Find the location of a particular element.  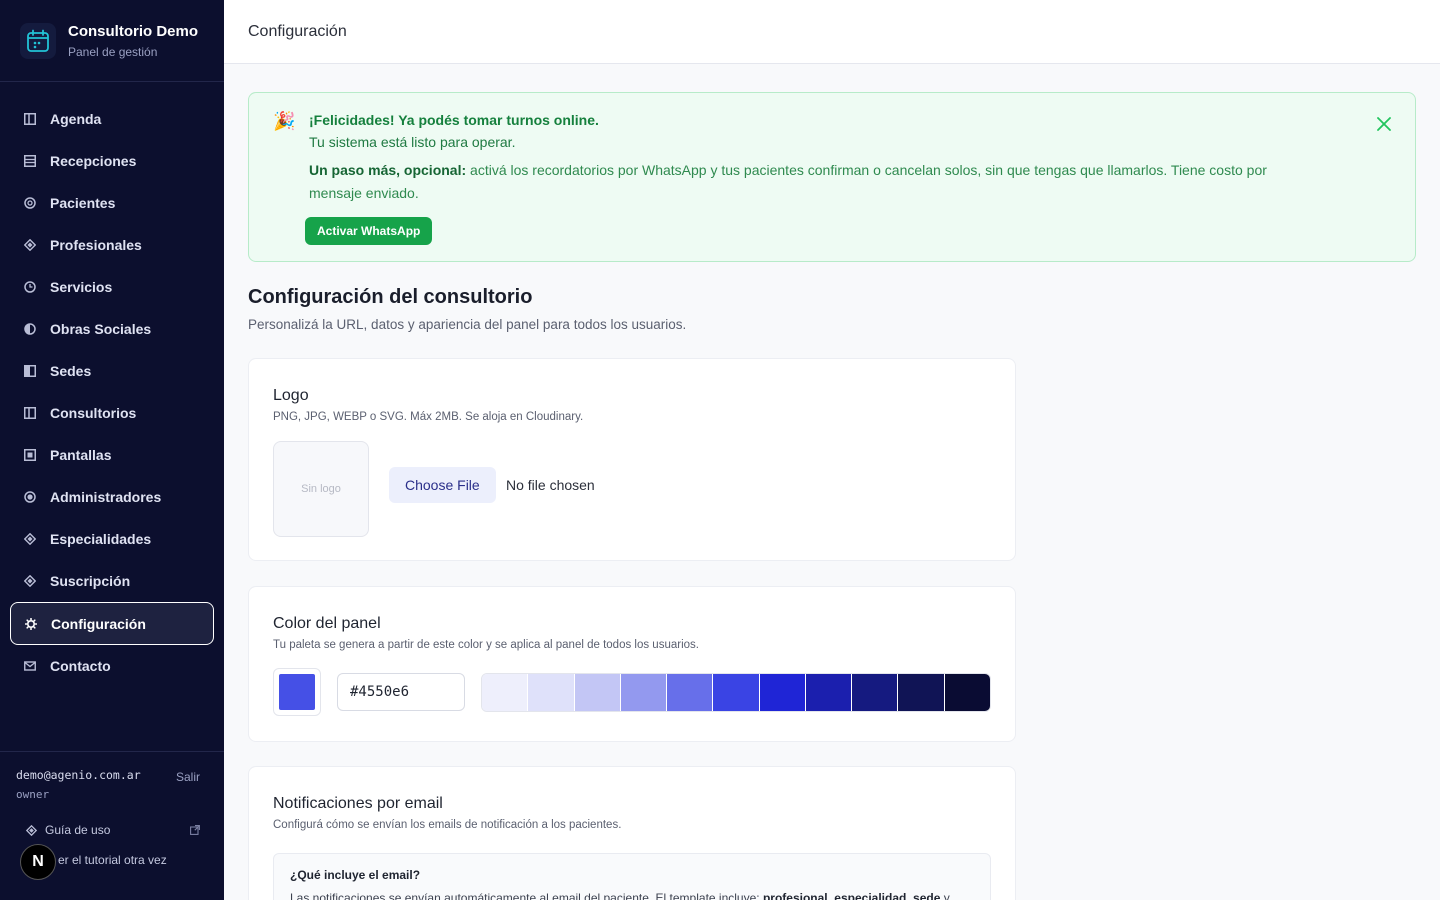

sidebar-item-label: Pacientes is located at coordinates (83, 203).